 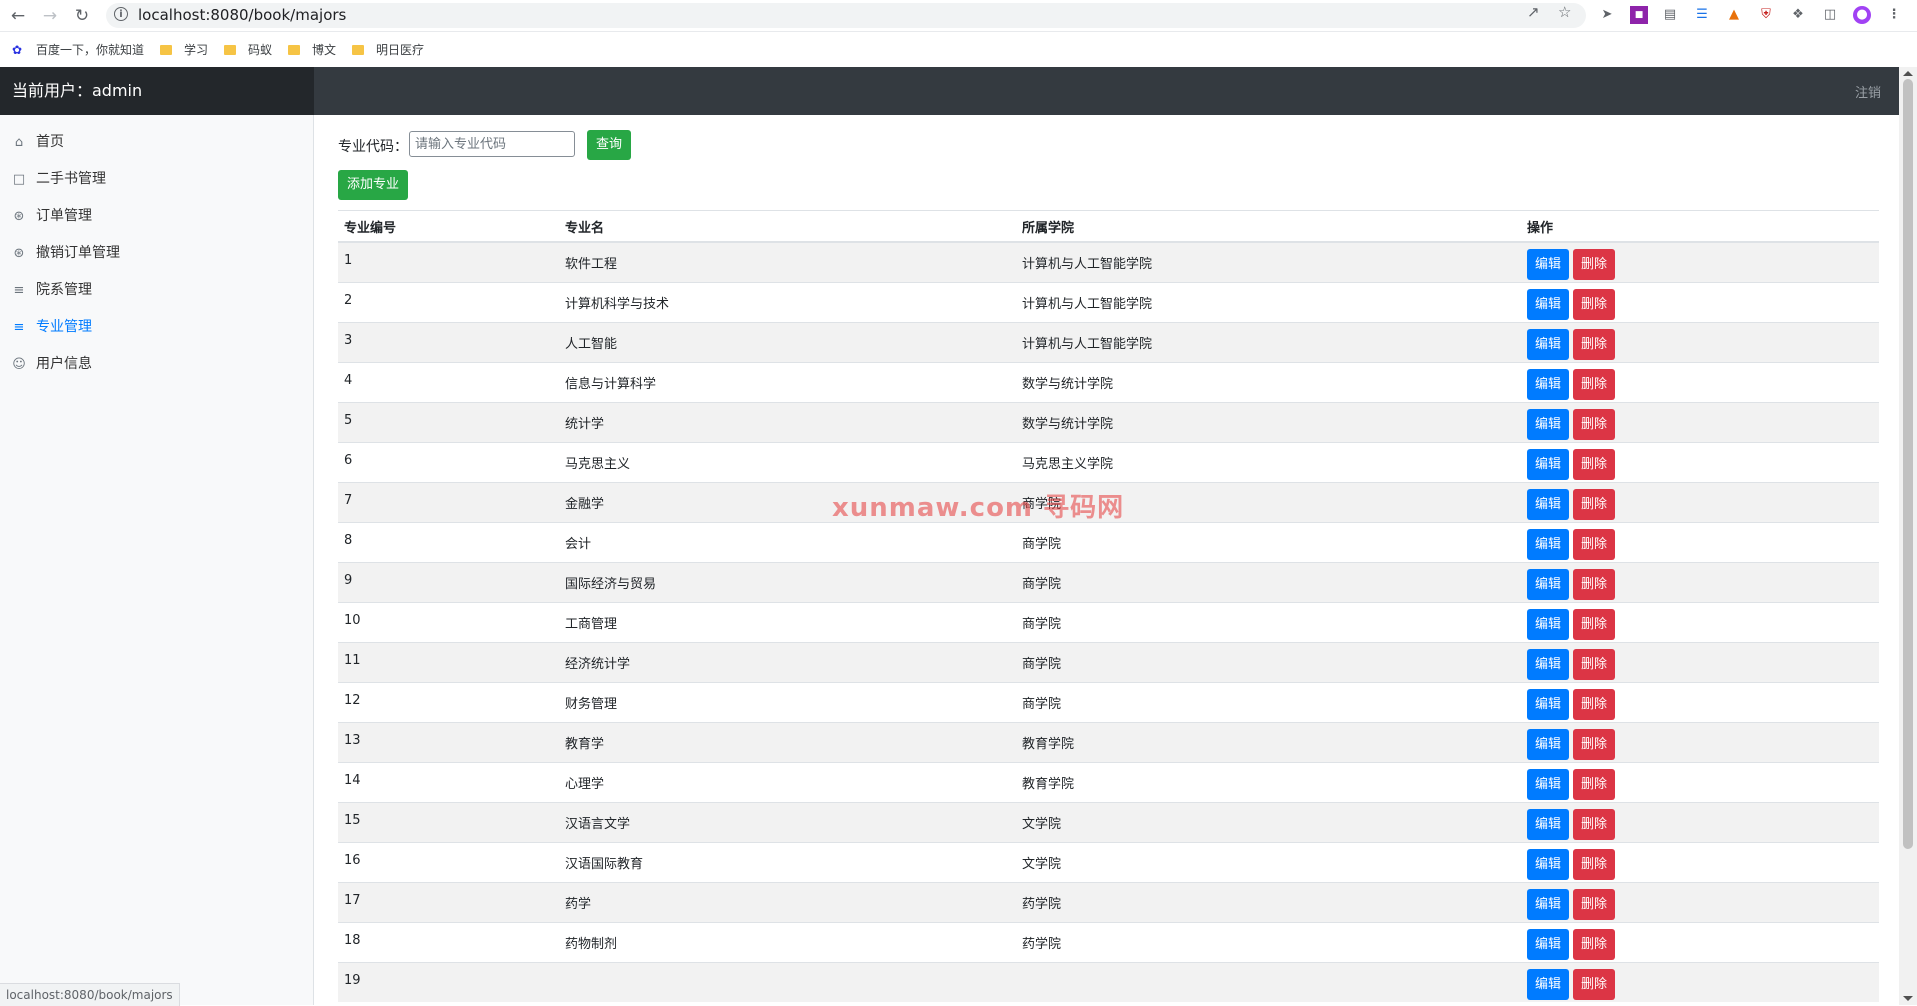 What do you see at coordinates (1533, 12) in the screenshot?
I see `share-icon: ↗` at bounding box center [1533, 12].